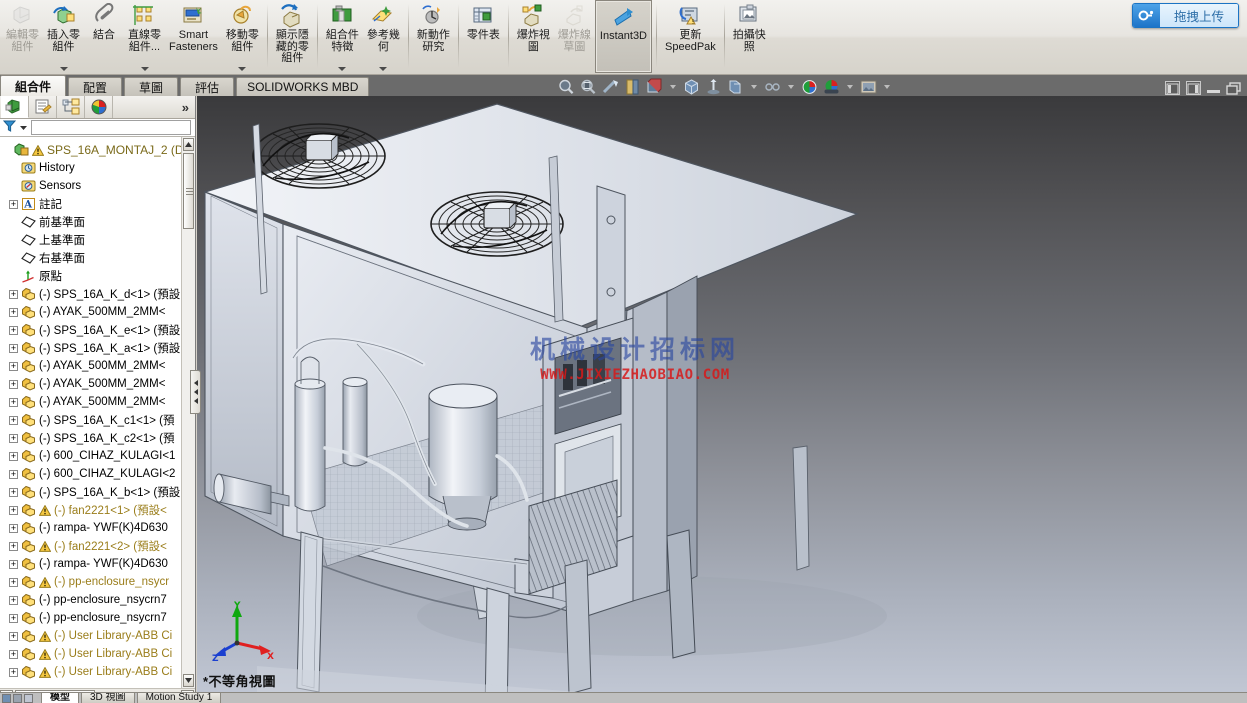  I want to click on appearances-sphere-icon, so click(831, 87).